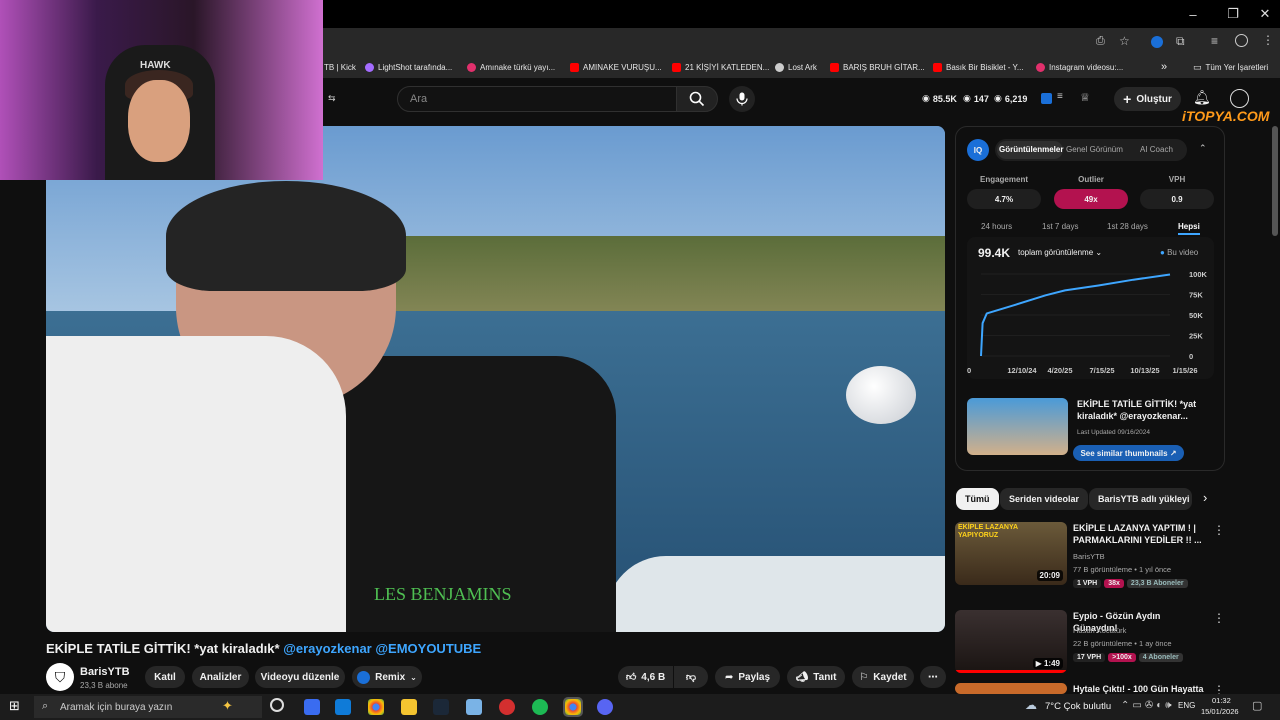 Image resolution: width=1280 pixels, height=720 pixels. Describe the element at coordinates (376, 707) in the screenshot. I see `chrome-icon` at that location.